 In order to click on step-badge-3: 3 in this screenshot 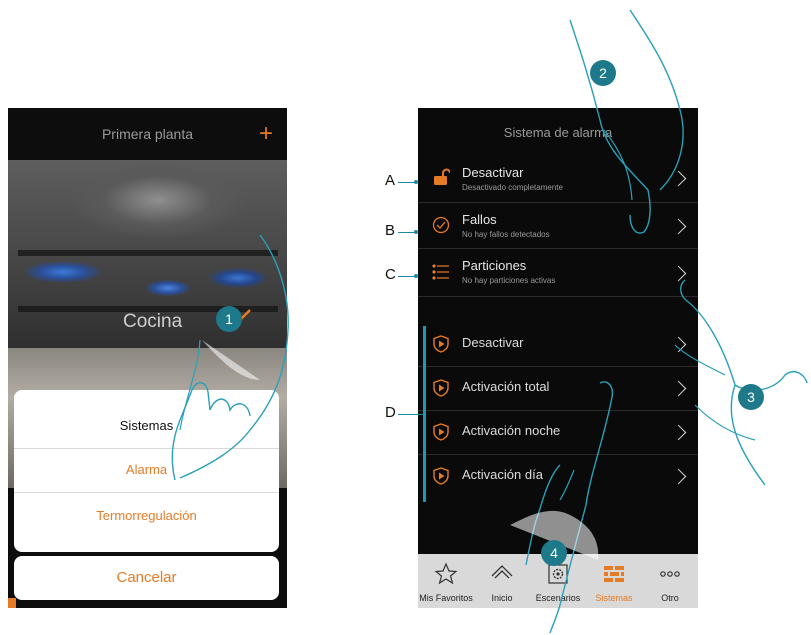, I will do `click(751, 397)`.